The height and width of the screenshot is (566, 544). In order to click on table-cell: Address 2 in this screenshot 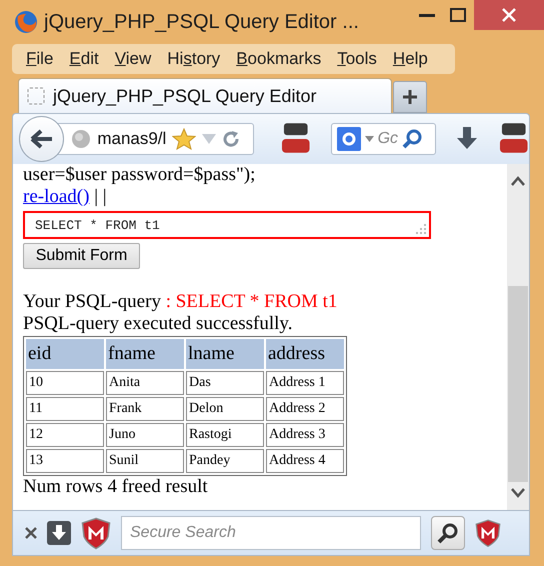, I will do `click(305, 409)`.